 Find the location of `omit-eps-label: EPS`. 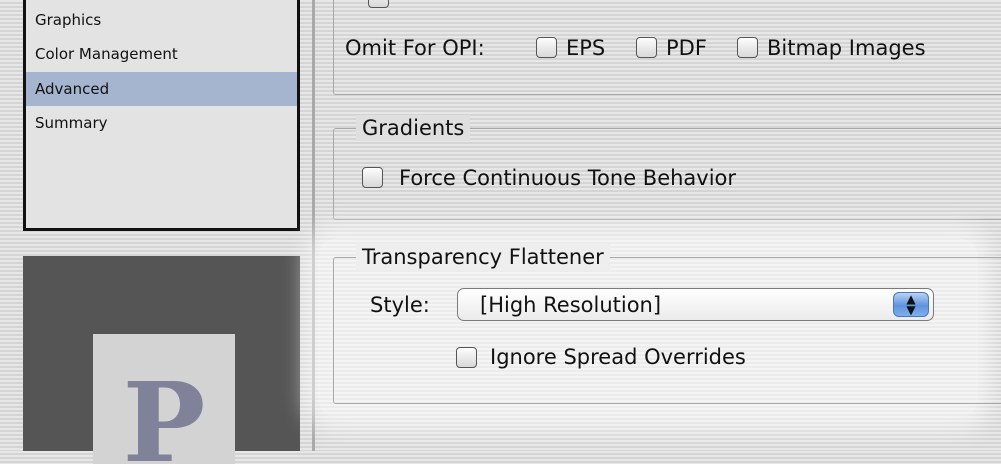

omit-eps-label: EPS is located at coordinates (586, 48).